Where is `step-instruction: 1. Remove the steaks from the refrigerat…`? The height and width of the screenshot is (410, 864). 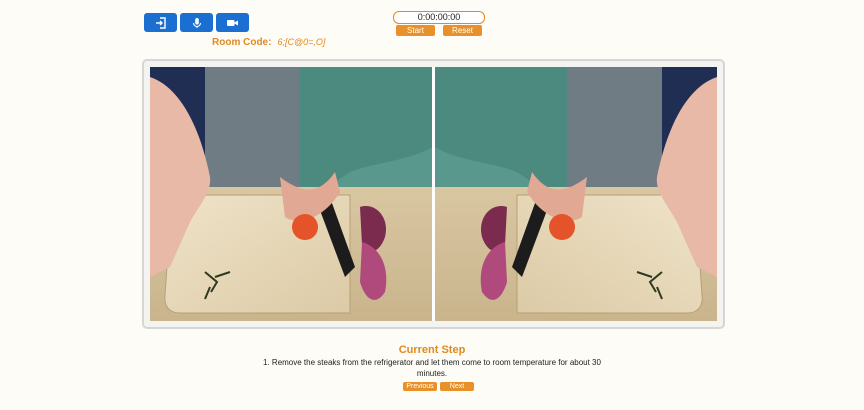 step-instruction: 1. Remove the steaks from the refrigerat… is located at coordinates (432, 368).